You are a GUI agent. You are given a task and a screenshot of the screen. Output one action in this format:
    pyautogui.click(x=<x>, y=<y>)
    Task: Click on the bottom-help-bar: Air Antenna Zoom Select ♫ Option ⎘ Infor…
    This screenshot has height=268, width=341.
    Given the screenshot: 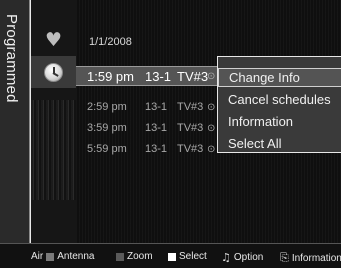 What is the action you would take?
    pyautogui.click(x=170, y=255)
    